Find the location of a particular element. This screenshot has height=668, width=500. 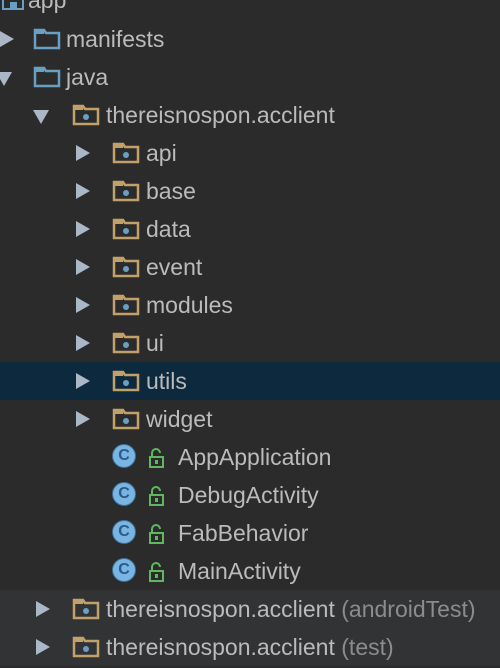

tree-row-modules: modules is located at coordinates (250, 305).